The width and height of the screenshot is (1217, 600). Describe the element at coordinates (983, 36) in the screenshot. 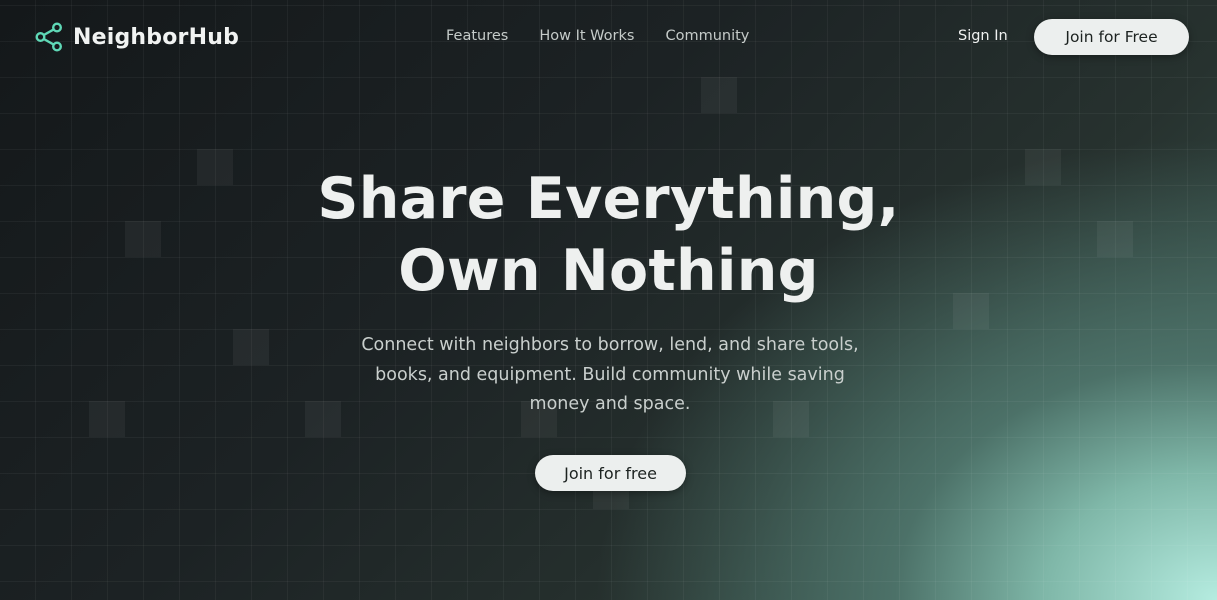

I see `sign-in-link: Sign In` at that location.